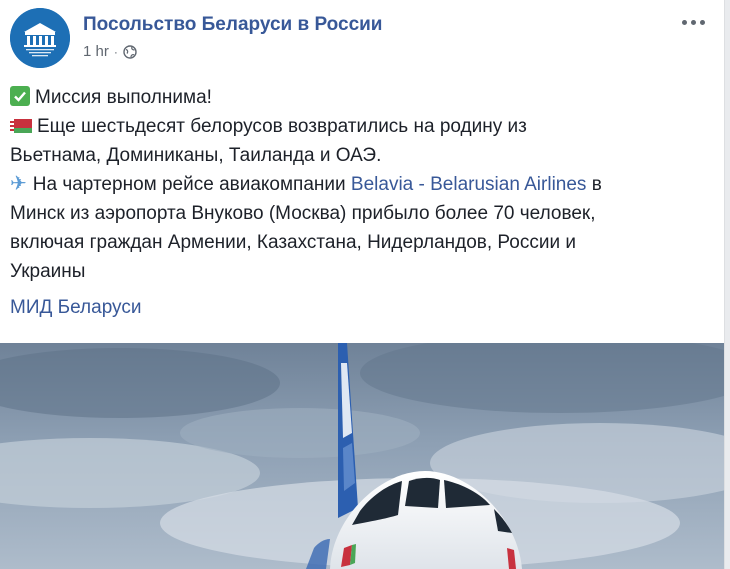 The width and height of the screenshot is (730, 569). I want to click on post-line-text: Украины, so click(48, 271).